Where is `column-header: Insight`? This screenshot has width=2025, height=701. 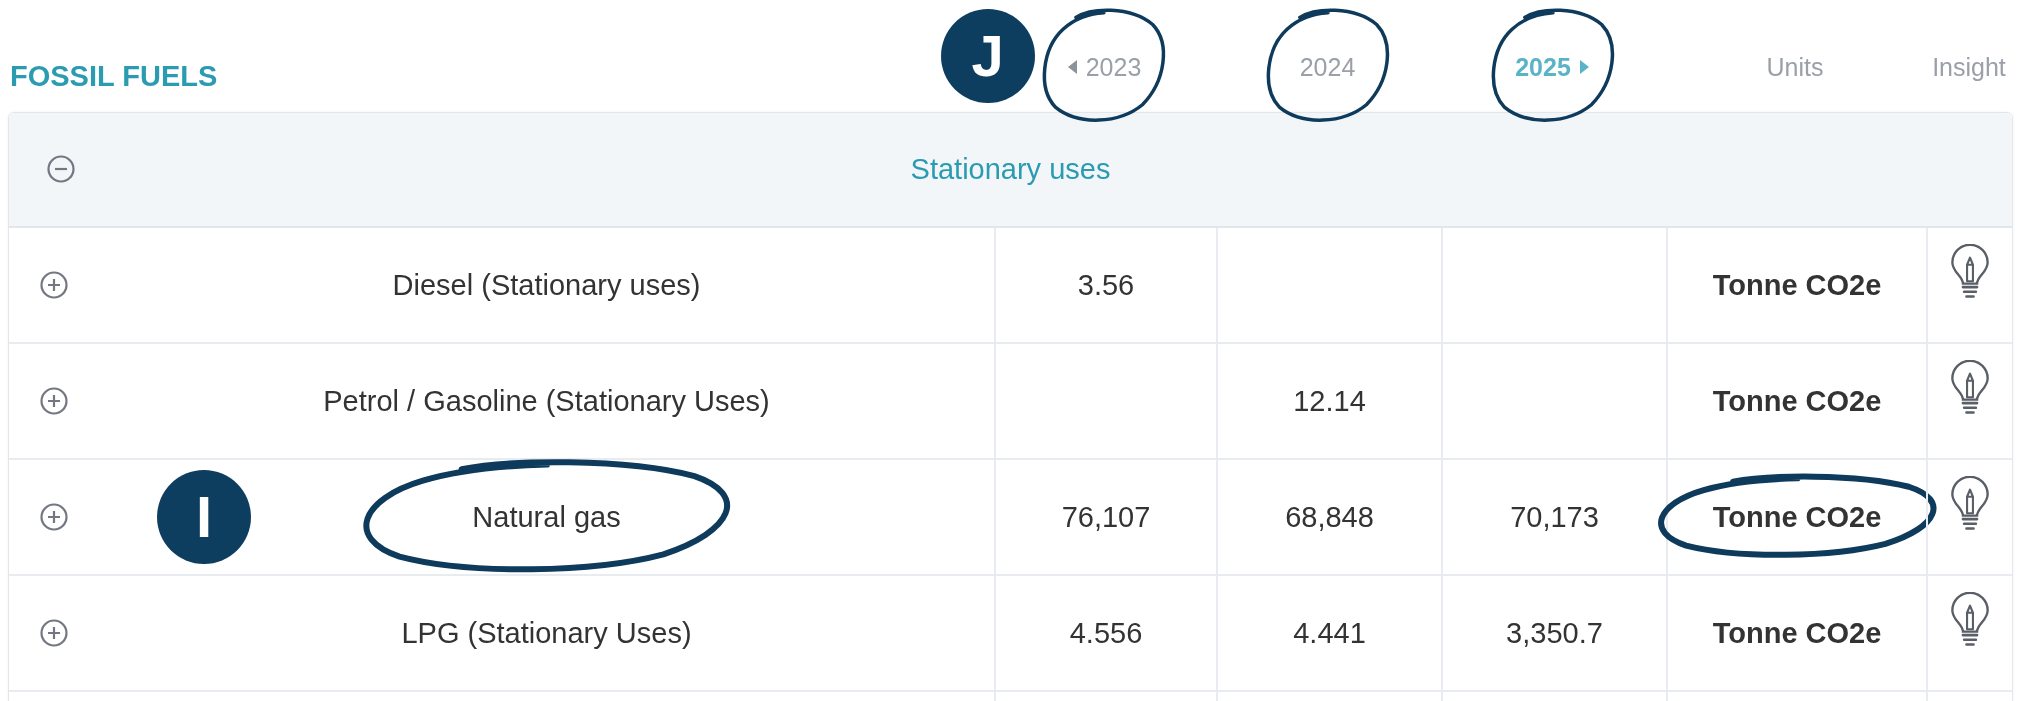
column-header: Insight is located at coordinates (1969, 67).